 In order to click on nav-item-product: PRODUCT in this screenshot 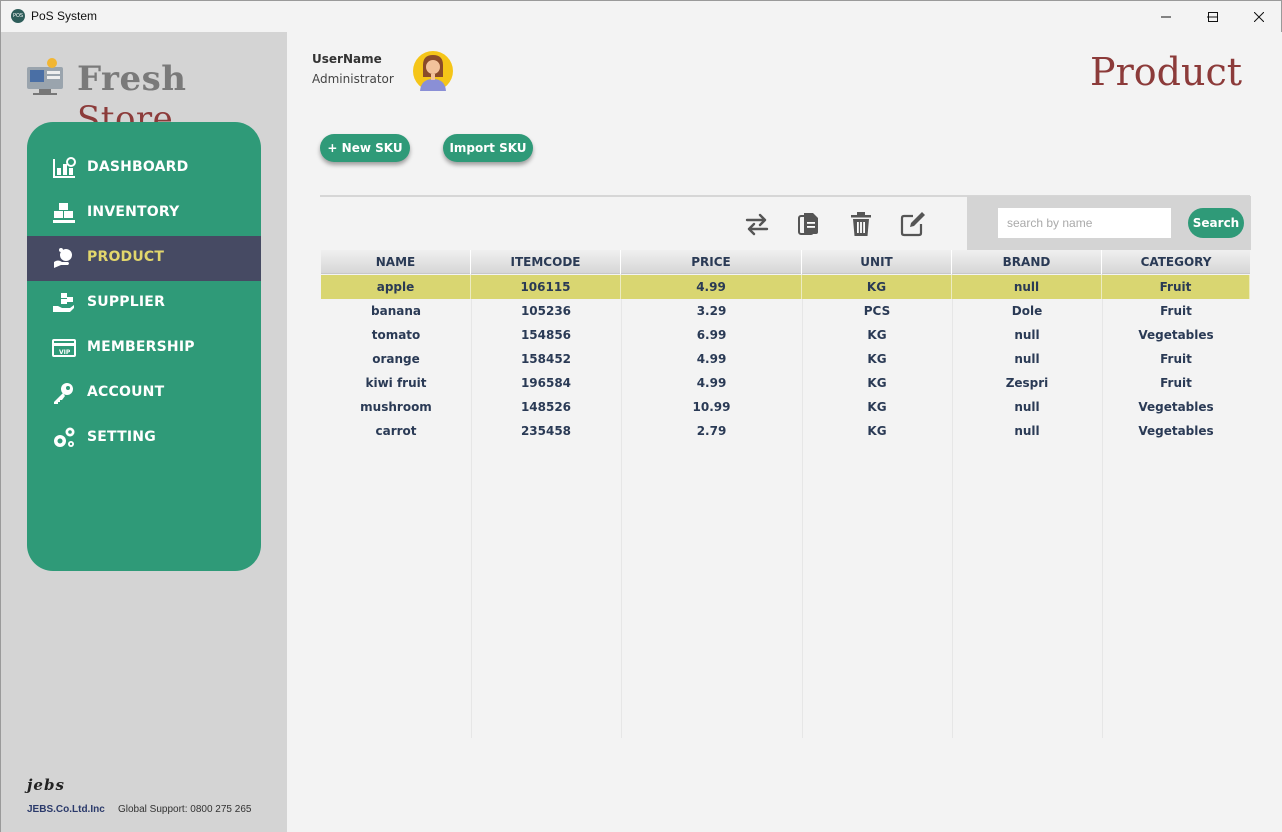, I will do `click(144, 258)`.